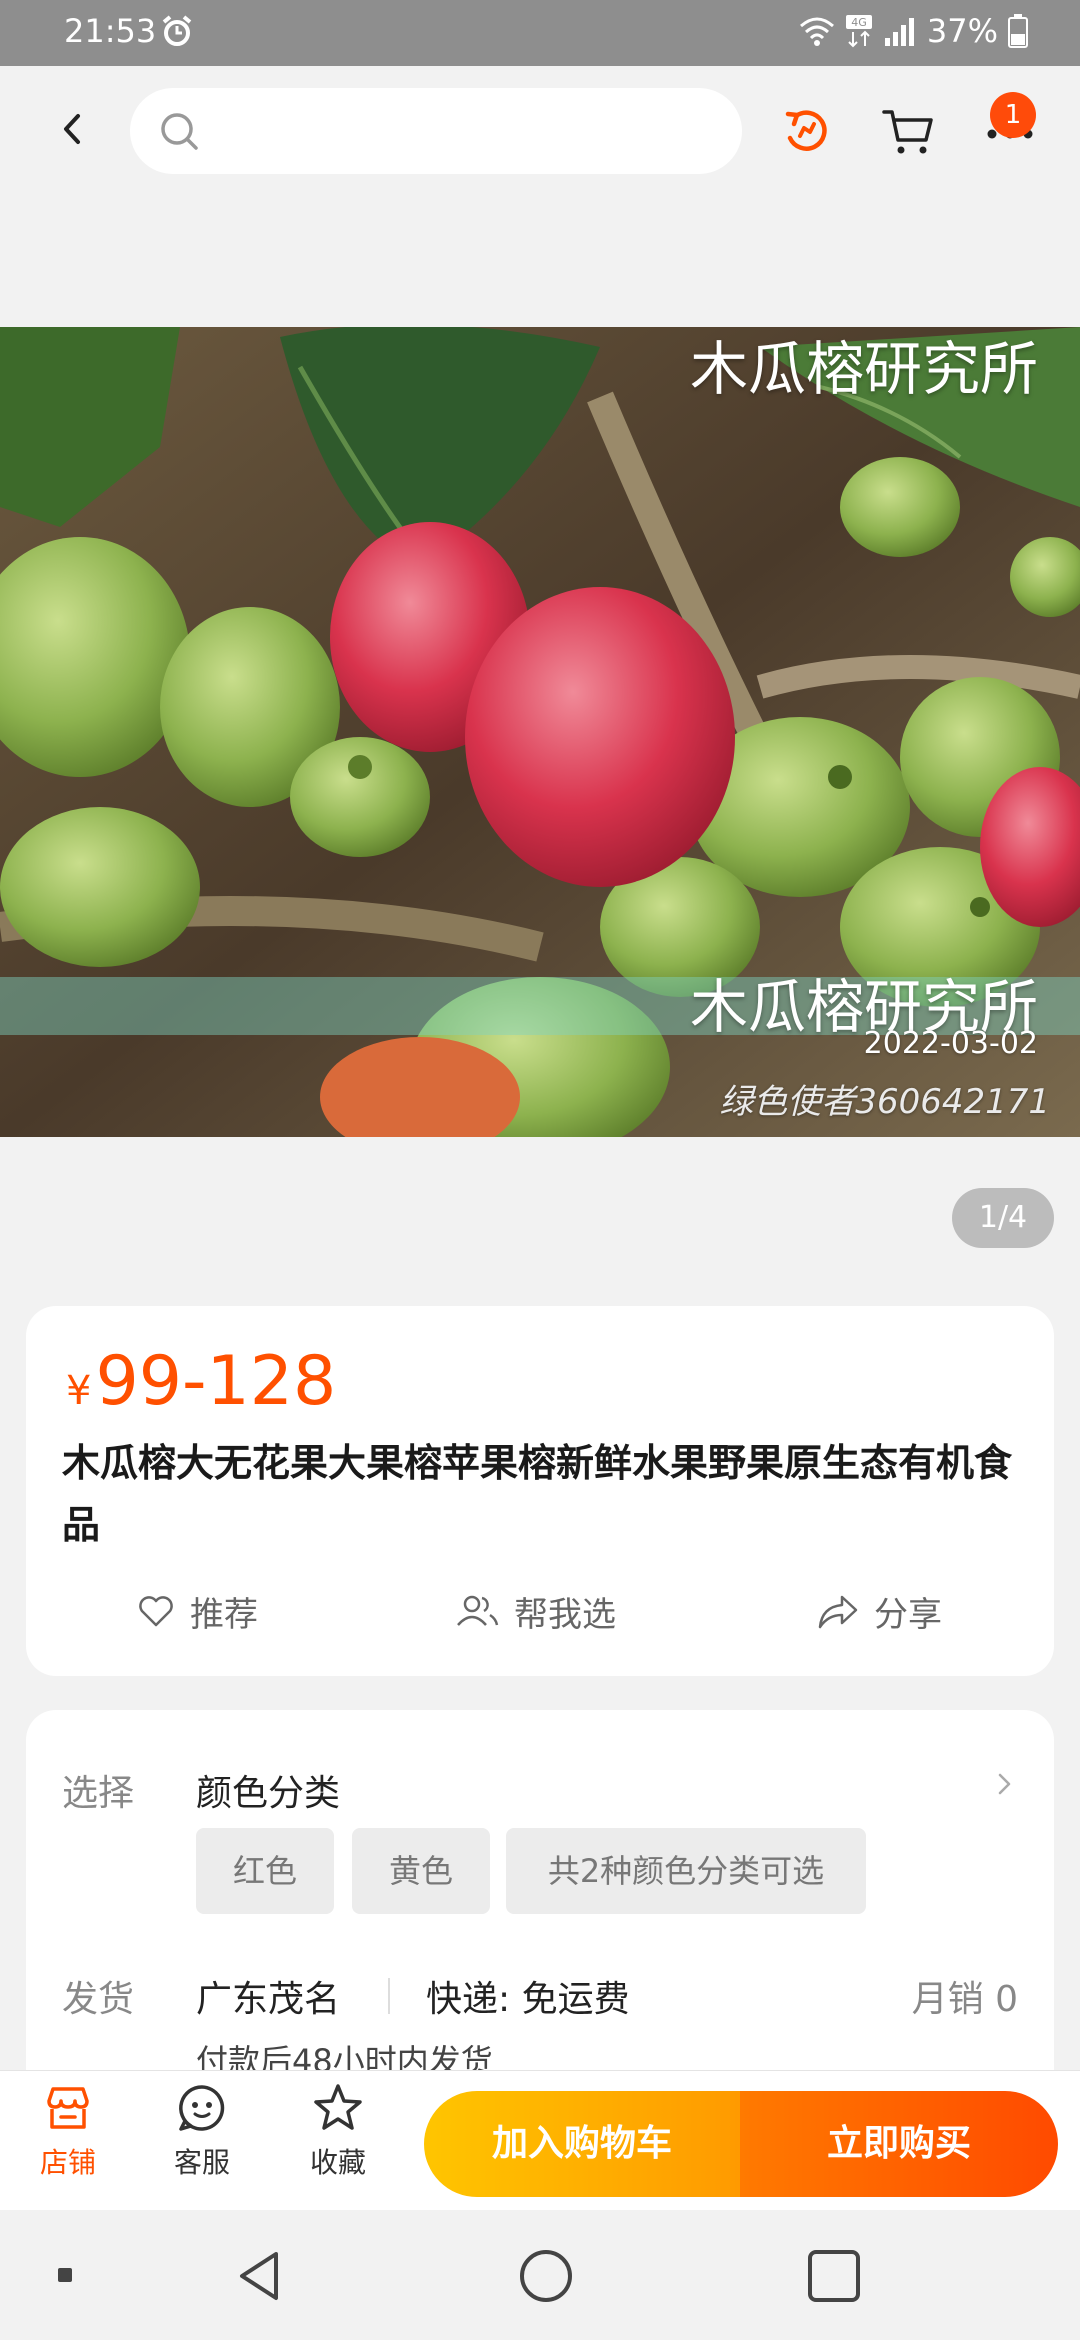 The height and width of the screenshot is (2340, 1080). What do you see at coordinates (268, 1790) in the screenshot?
I see `select-title: 颜色分类` at bounding box center [268, 1790].